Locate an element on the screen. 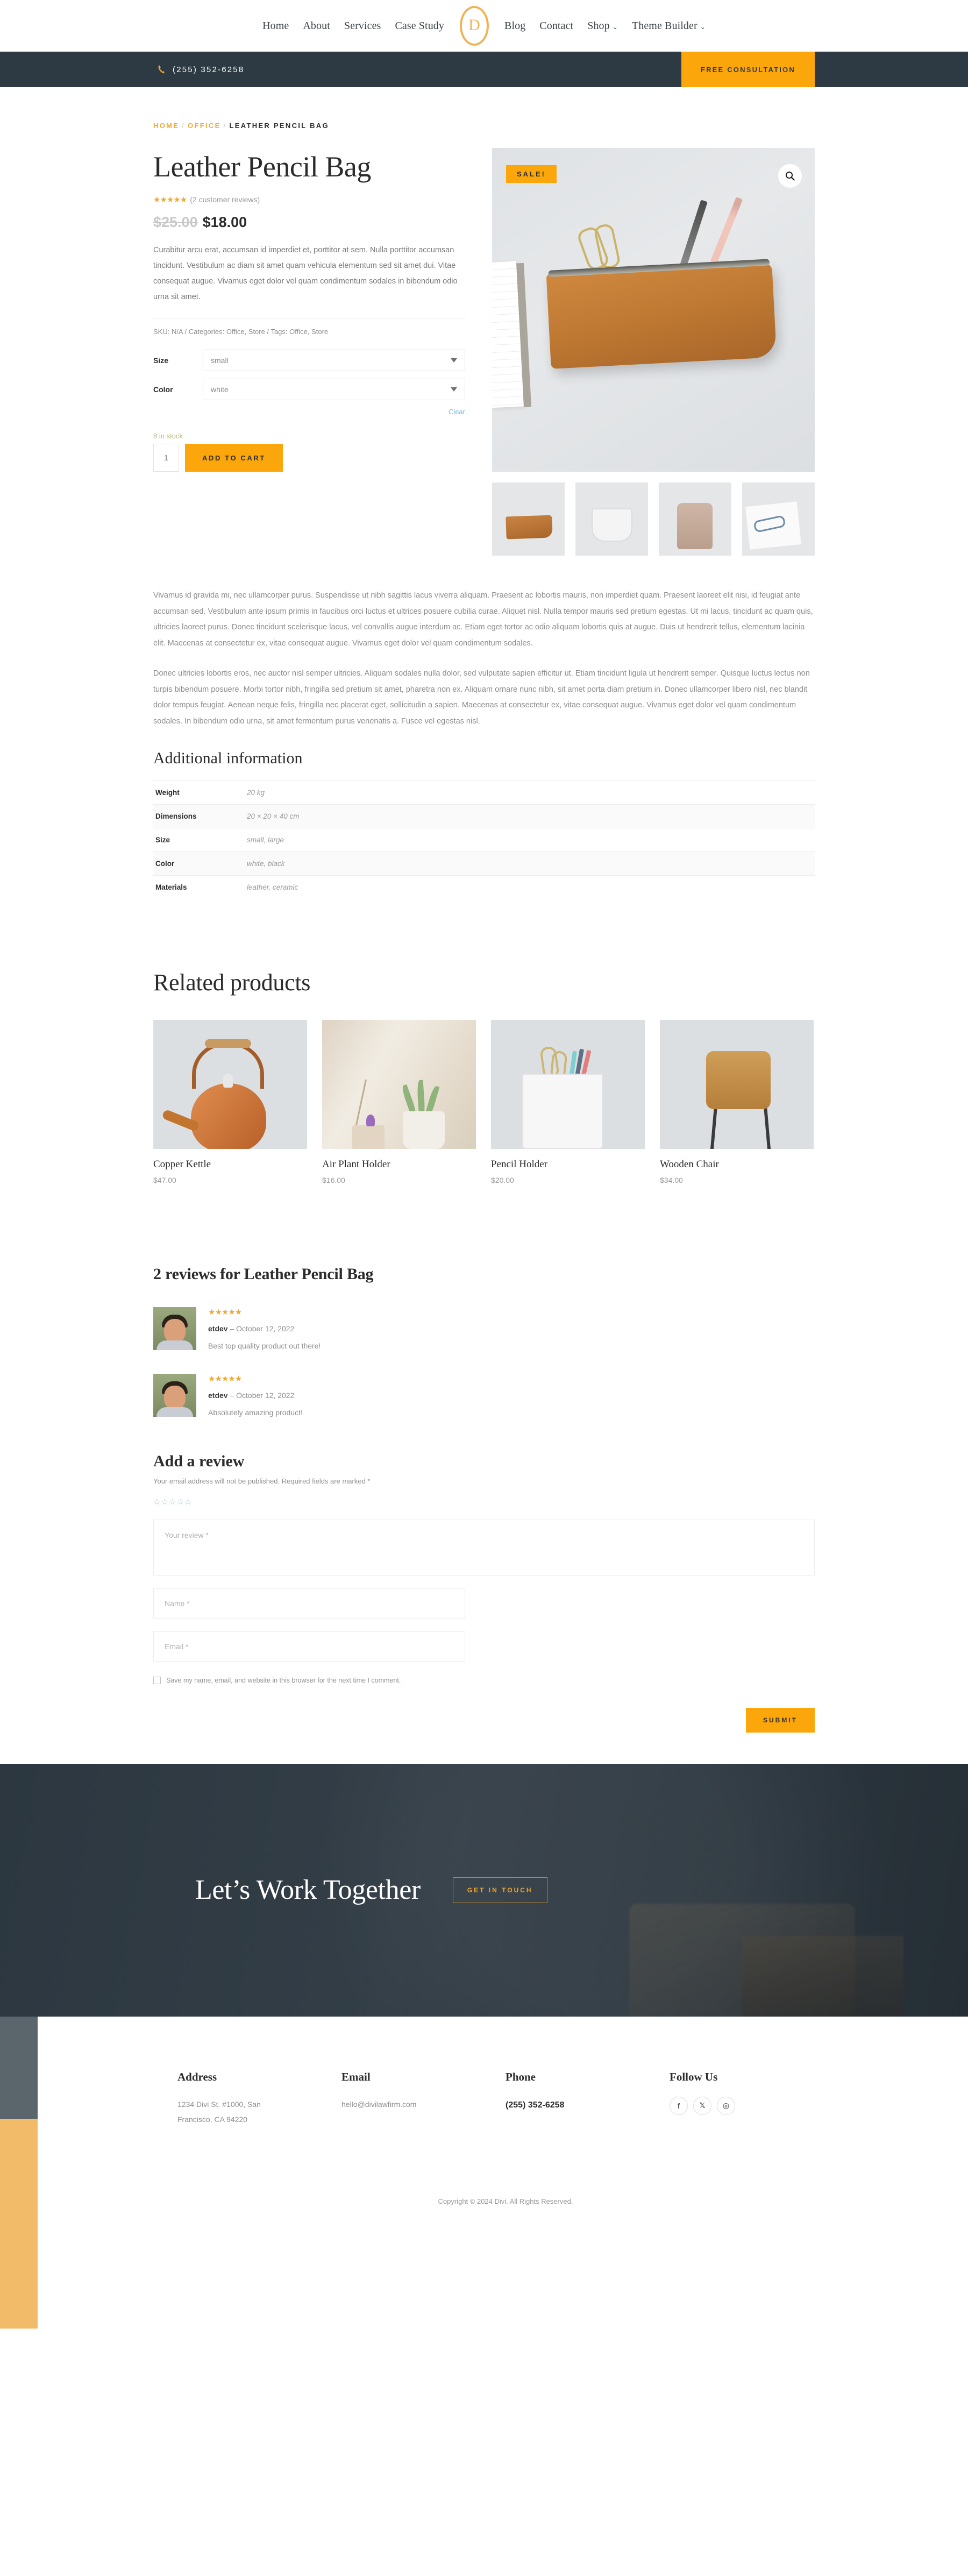 The width and height of the screenshot is (968, 2576). footer-strip-orange is located at coordinates (19, 2223).